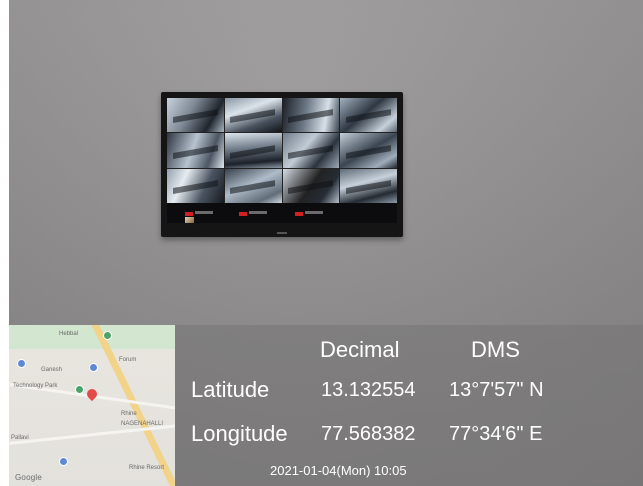 This screenshot has height=486, width=643. Describe the element at coordinates (338, 470) in the screenshot. I see `timestamp: 2021-01-04(Mon) 10:05` at that location.